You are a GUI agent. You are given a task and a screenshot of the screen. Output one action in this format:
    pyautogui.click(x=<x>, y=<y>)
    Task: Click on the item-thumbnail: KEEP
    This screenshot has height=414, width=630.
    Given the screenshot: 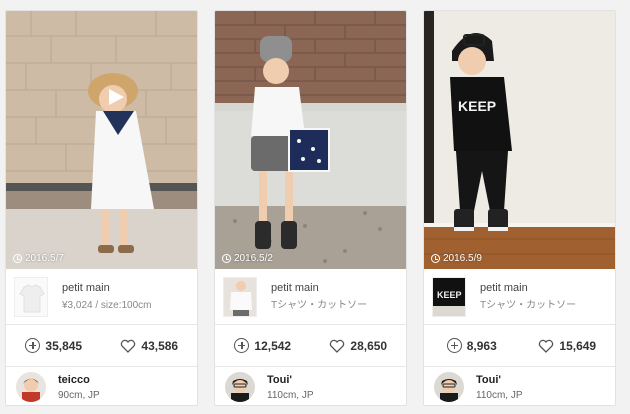 What is the action you would take?
    pyautogui.click(x=449, y=296)
    